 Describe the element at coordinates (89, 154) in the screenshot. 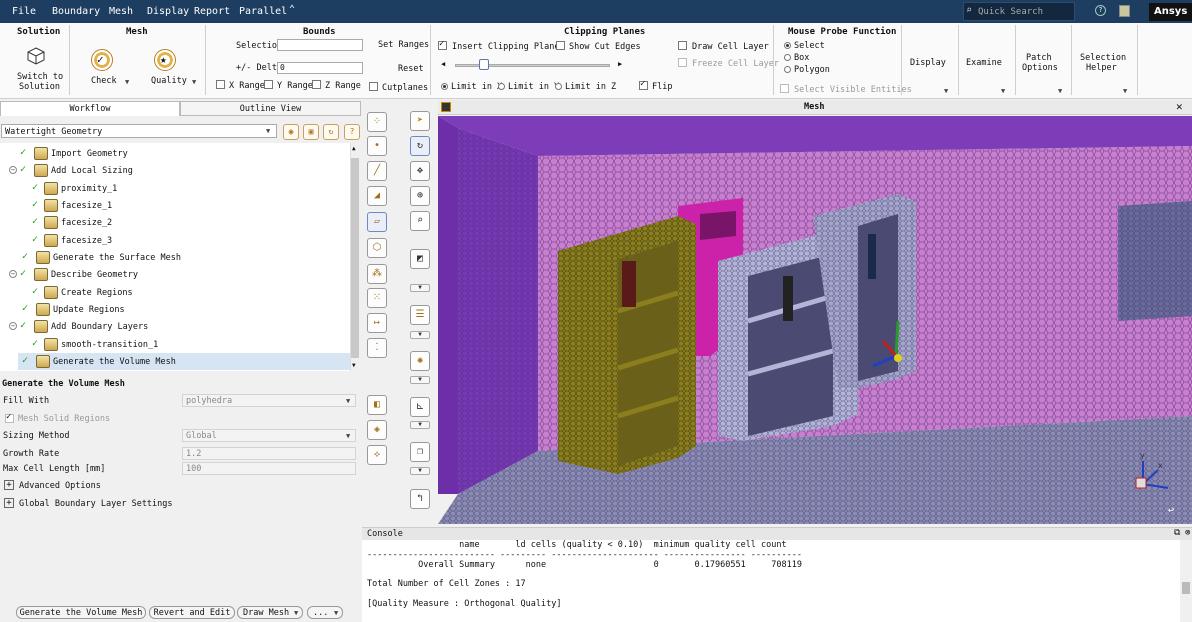

I see `tree-node-label: Import Geometry` at that location.